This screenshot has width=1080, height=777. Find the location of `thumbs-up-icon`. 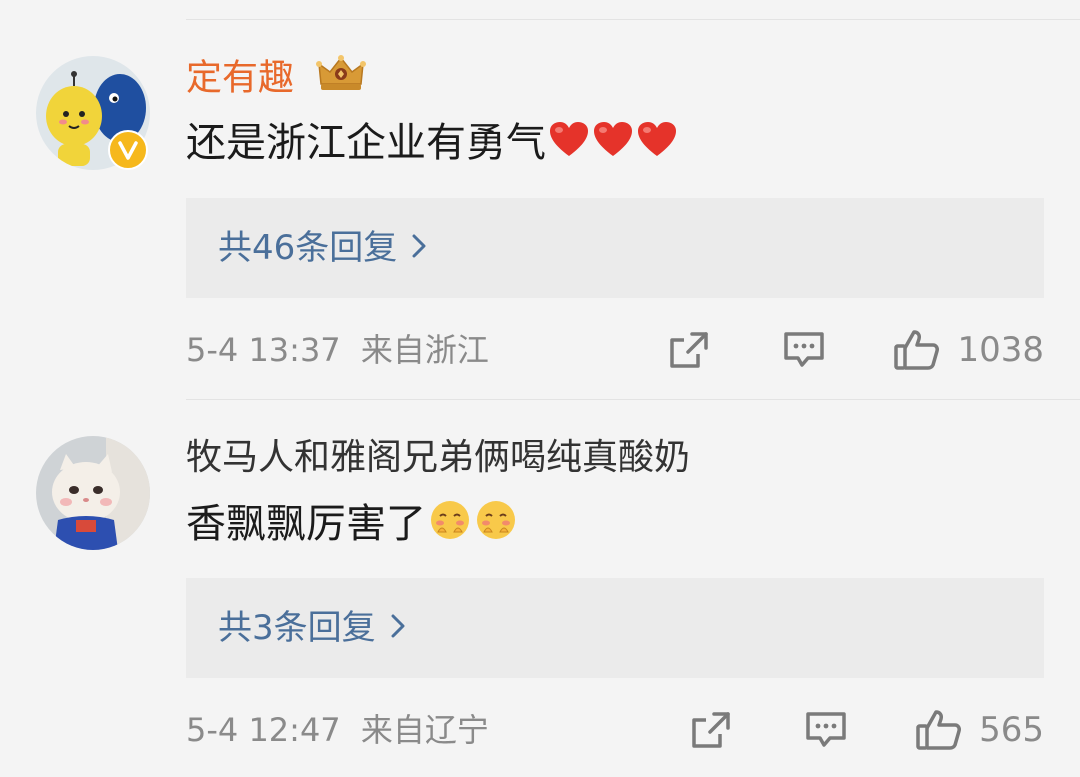

thumbs-up-icon is located at coordinates (939, 730).